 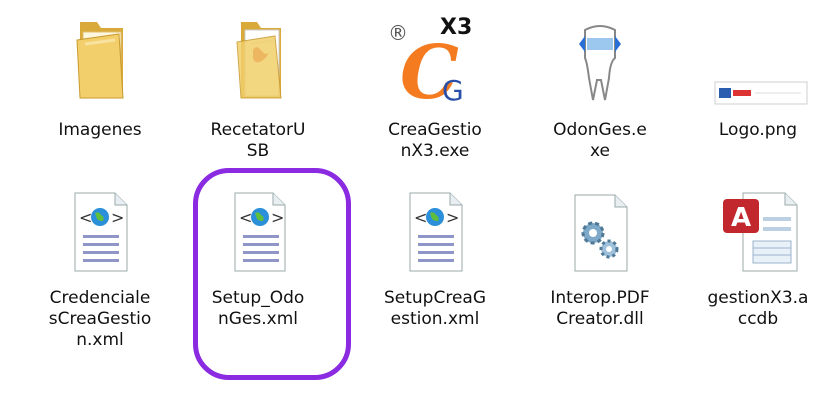 What do you see at coordinates (100, 319) in the screenshot?
I see `file-name-label: Credenciale sCreaGestio n.xml` at bounding box center [100, 319].